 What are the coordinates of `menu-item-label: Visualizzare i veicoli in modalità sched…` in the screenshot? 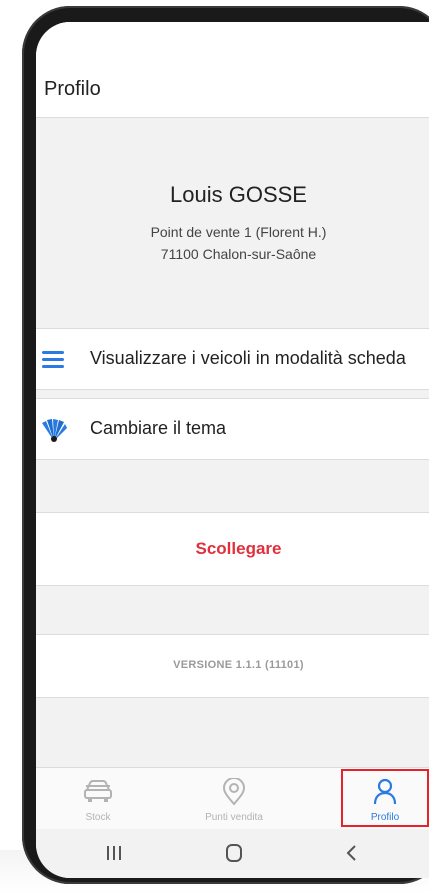 It's located at (248, 358).